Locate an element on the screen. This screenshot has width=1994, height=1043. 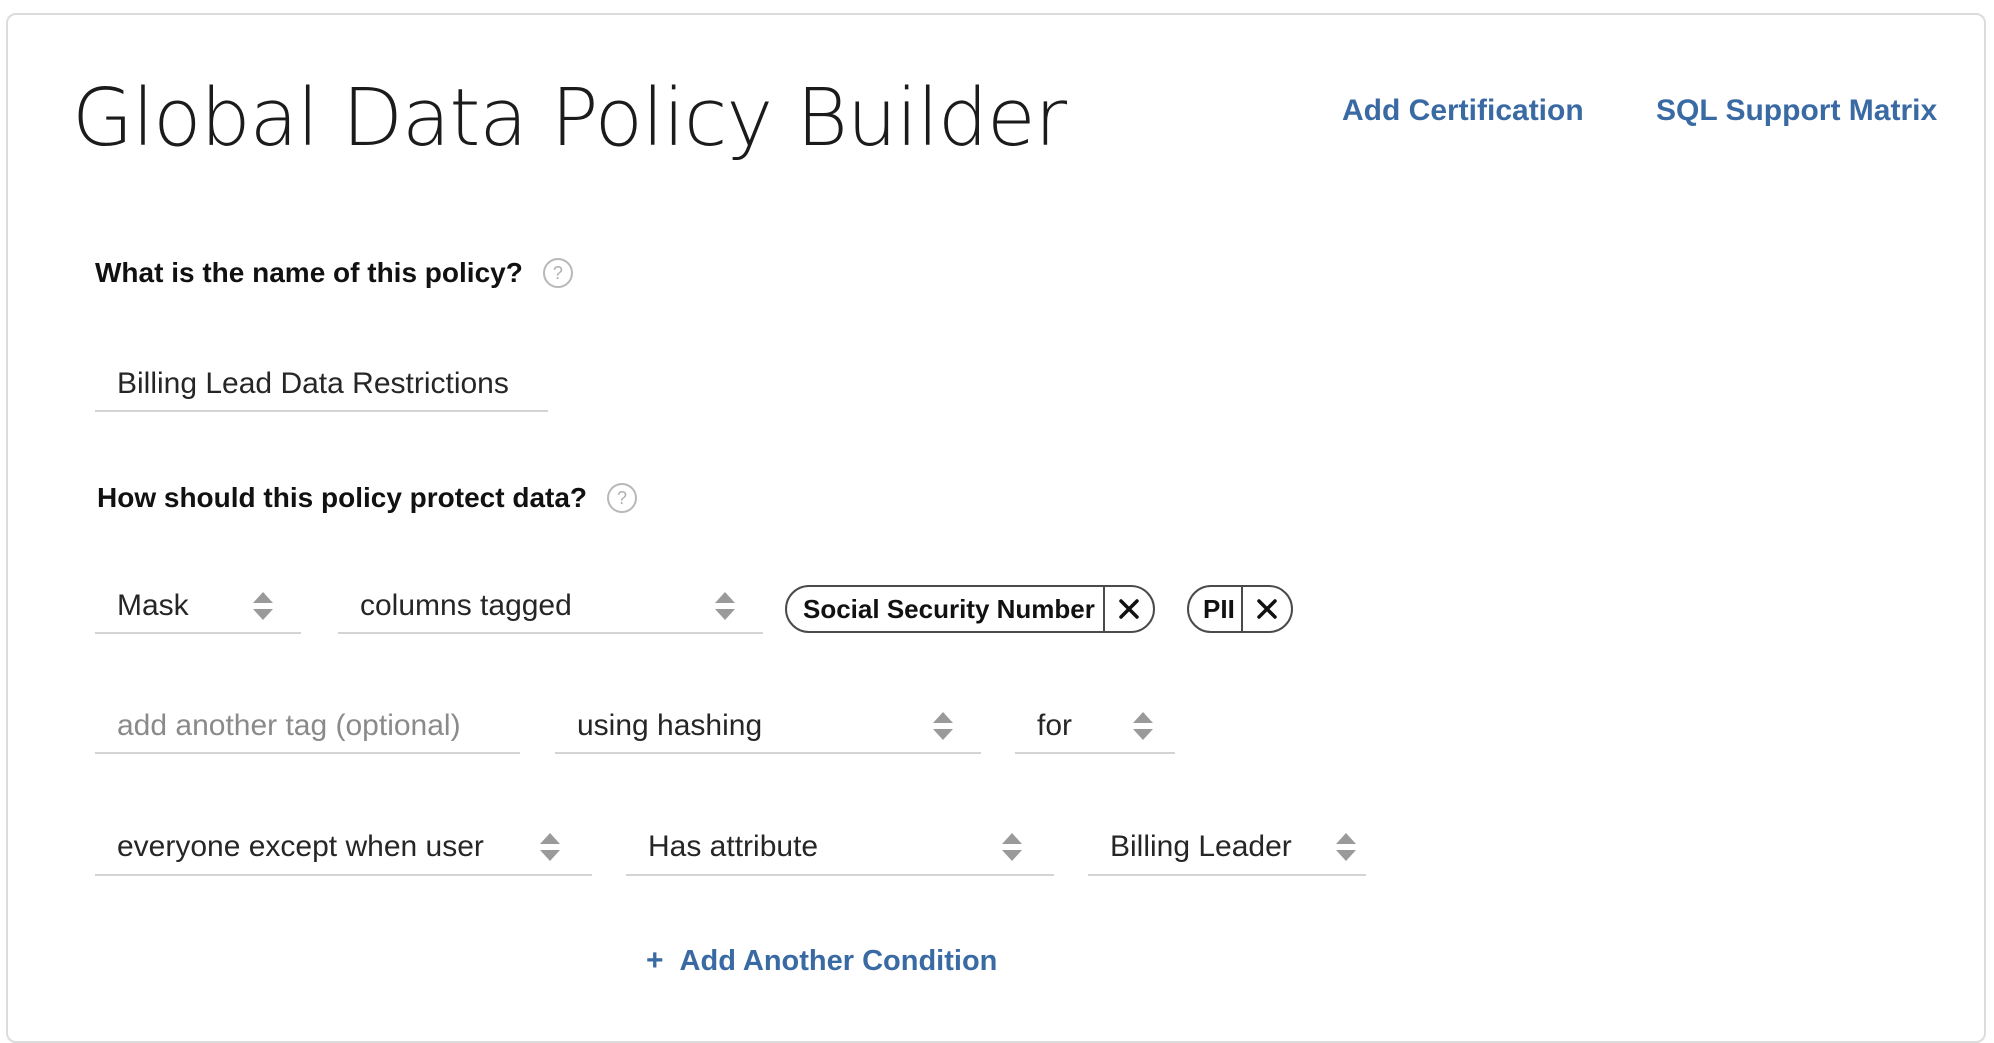
sql-support-matrix-link: SQL Support Matrix is located at coordinates (1796, 111).